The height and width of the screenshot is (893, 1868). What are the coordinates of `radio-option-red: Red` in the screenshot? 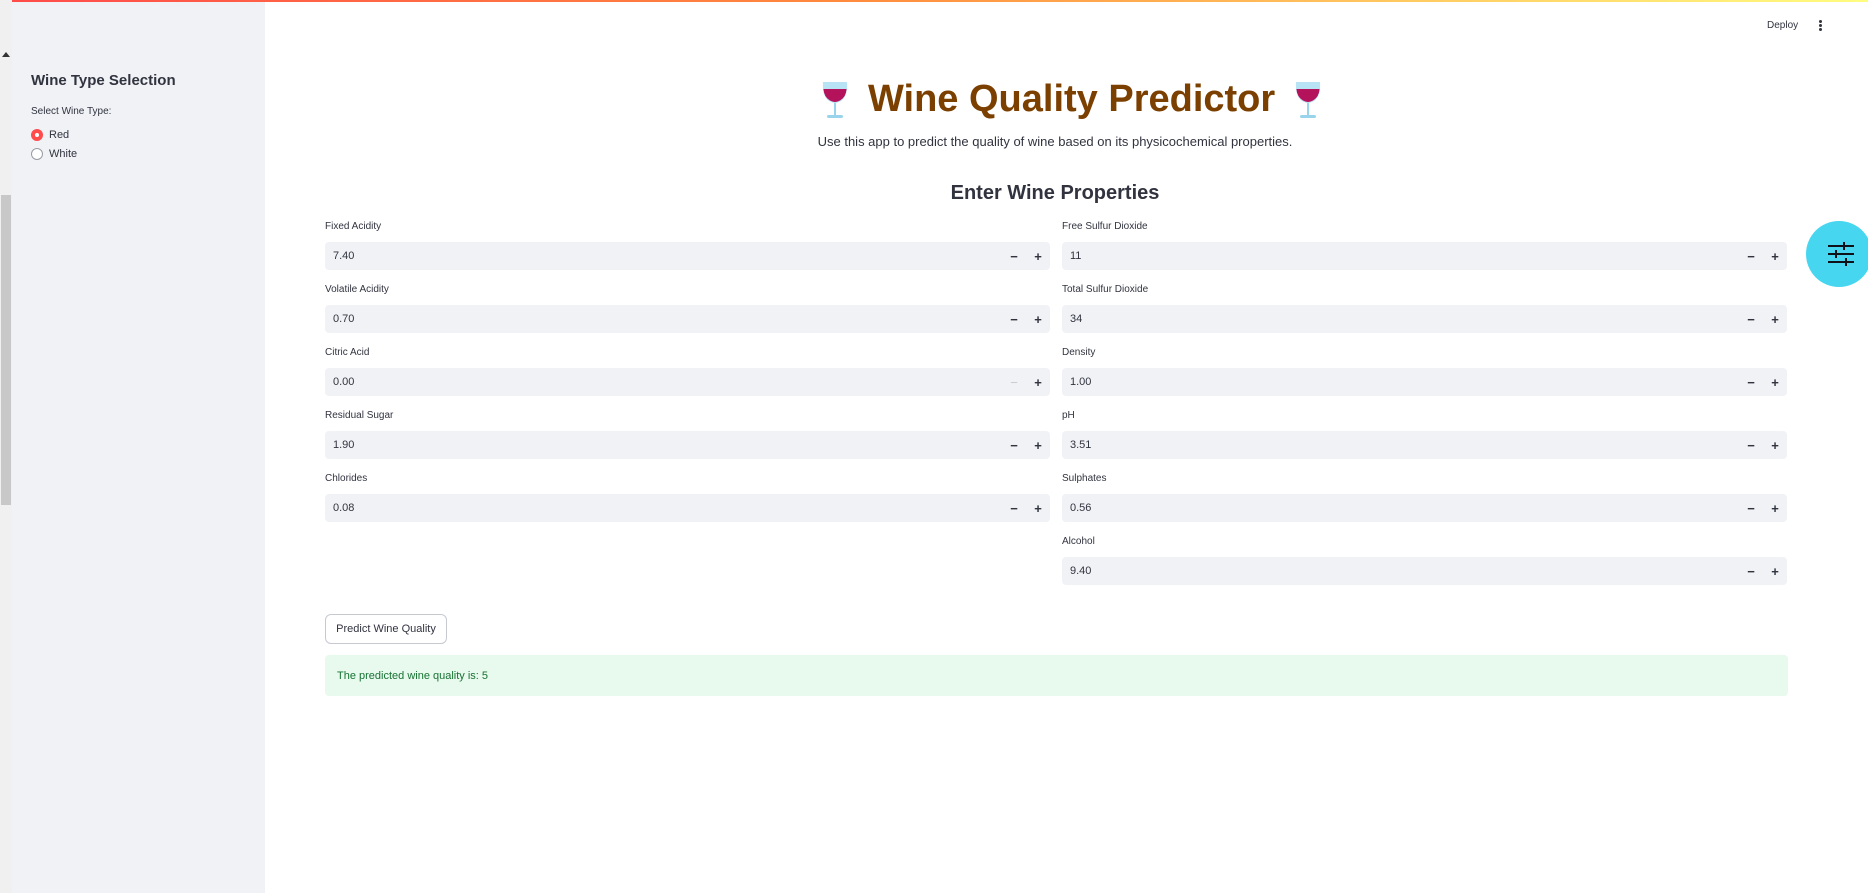 It's located at (50, 135).